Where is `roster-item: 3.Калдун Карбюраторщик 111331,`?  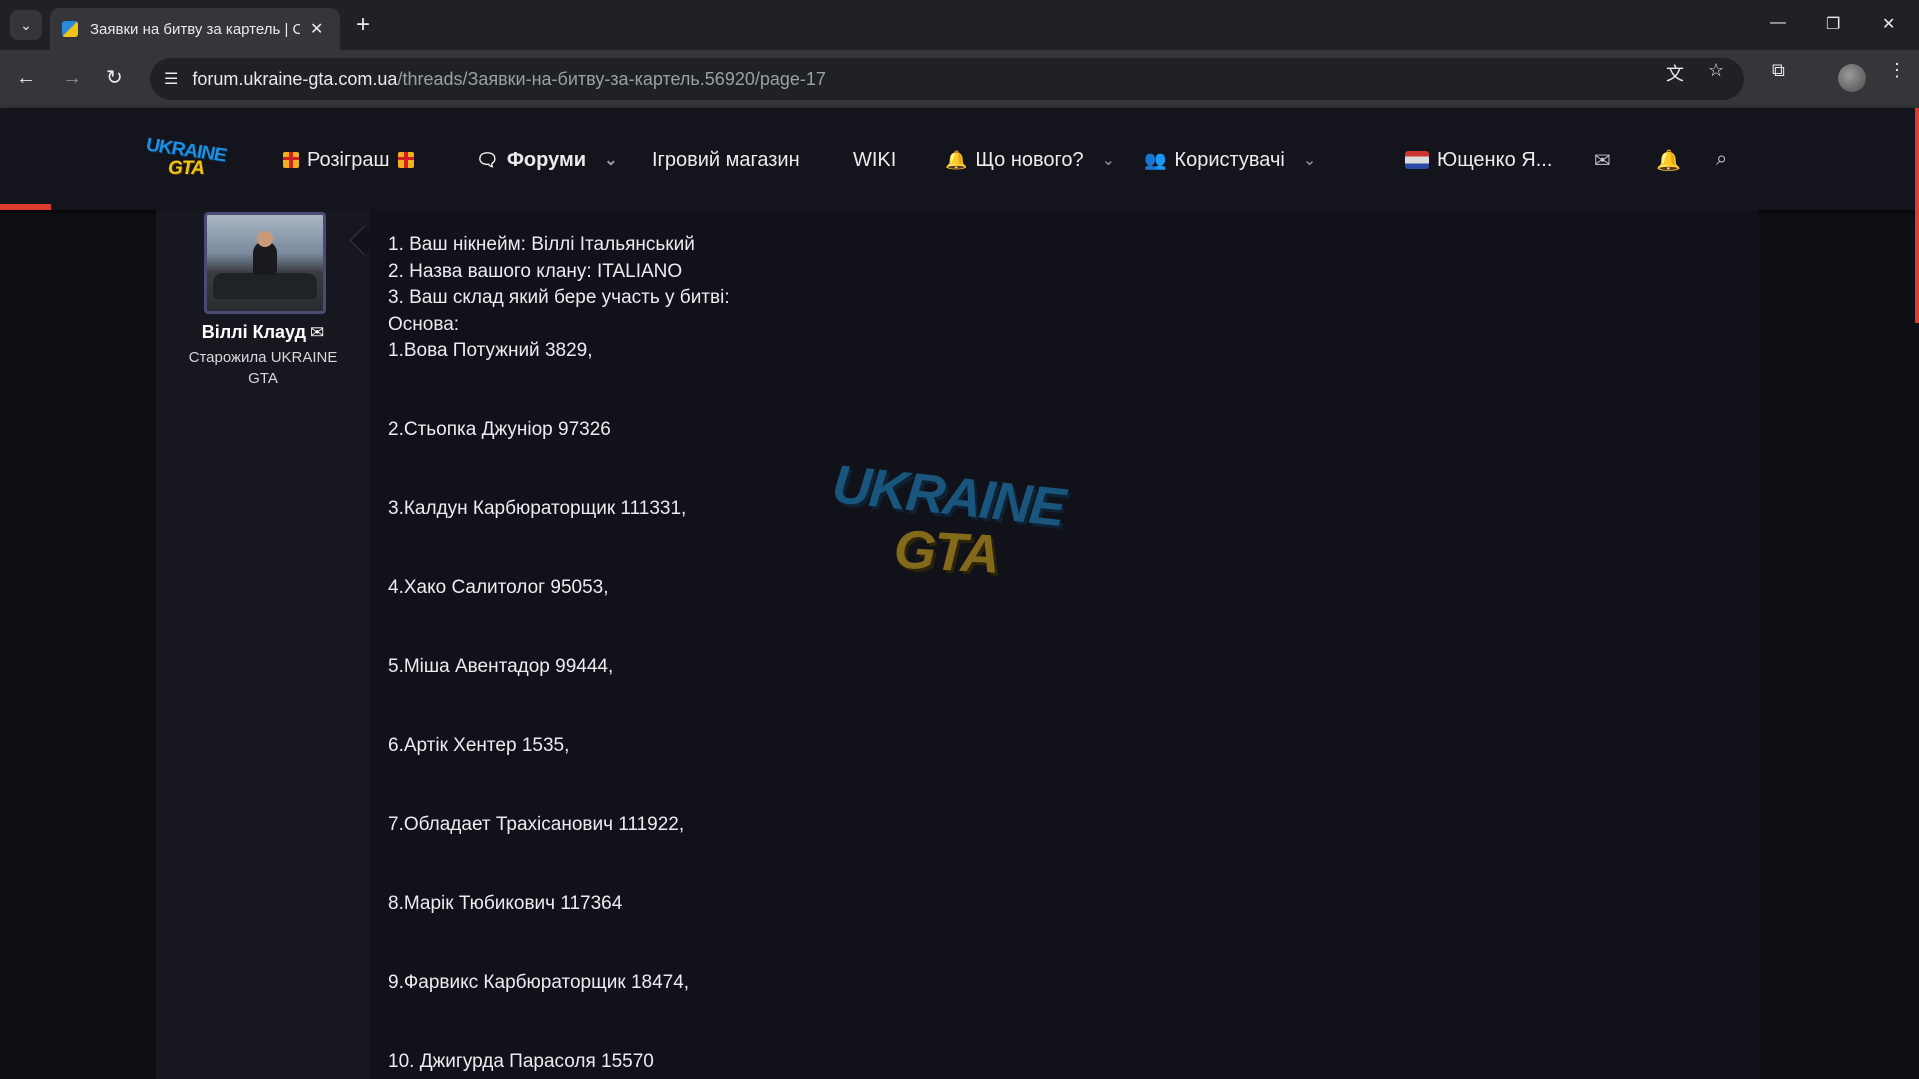 roster-item: 3.Калдун Карбюраторщик 111331, is located at coordinates (537, 508).